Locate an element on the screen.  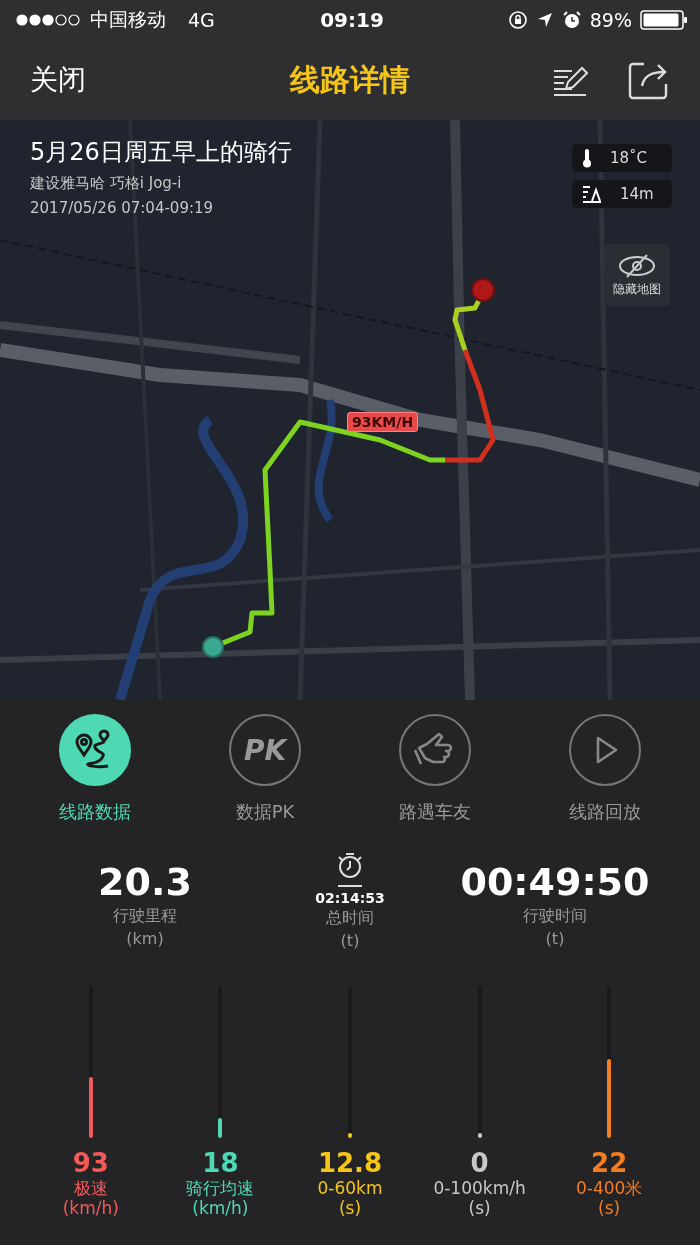
stat-label: 总时间 is located at coordinates (350, 918).